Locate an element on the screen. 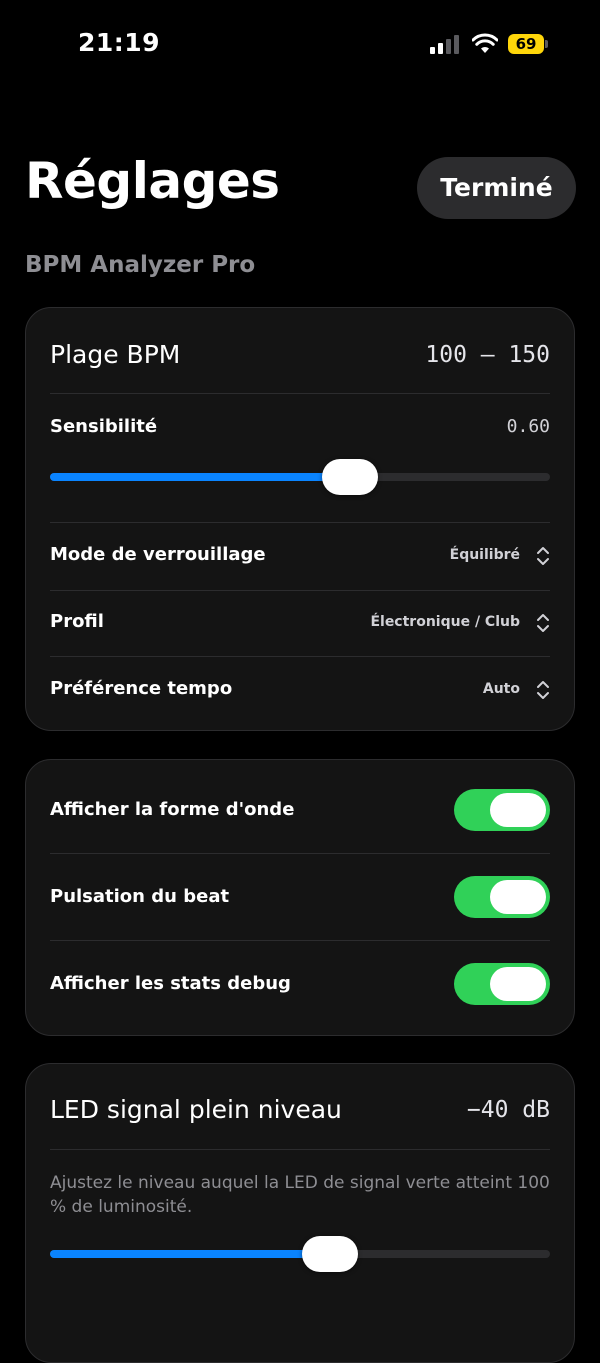  beat-pulse-label: Pulsation du beat is located at coordinates (140, 896).